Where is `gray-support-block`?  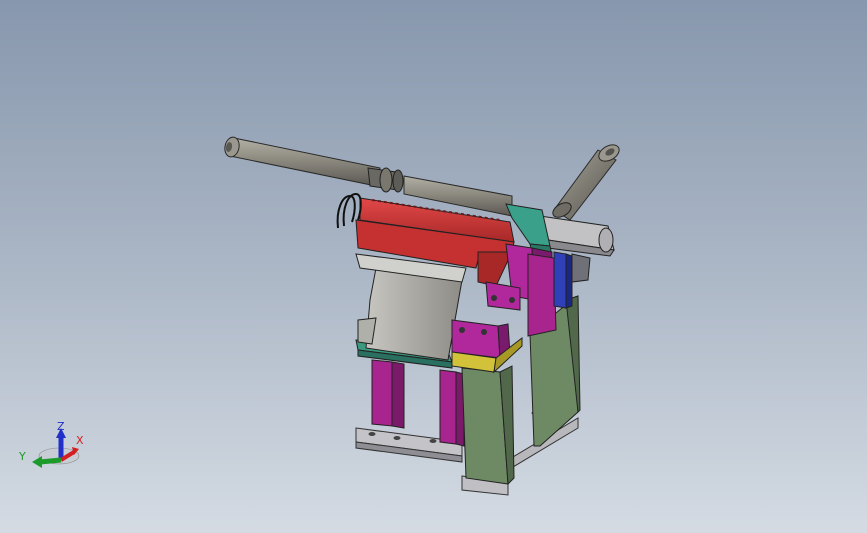 gray-support-block is located at coordinates (411, 307).